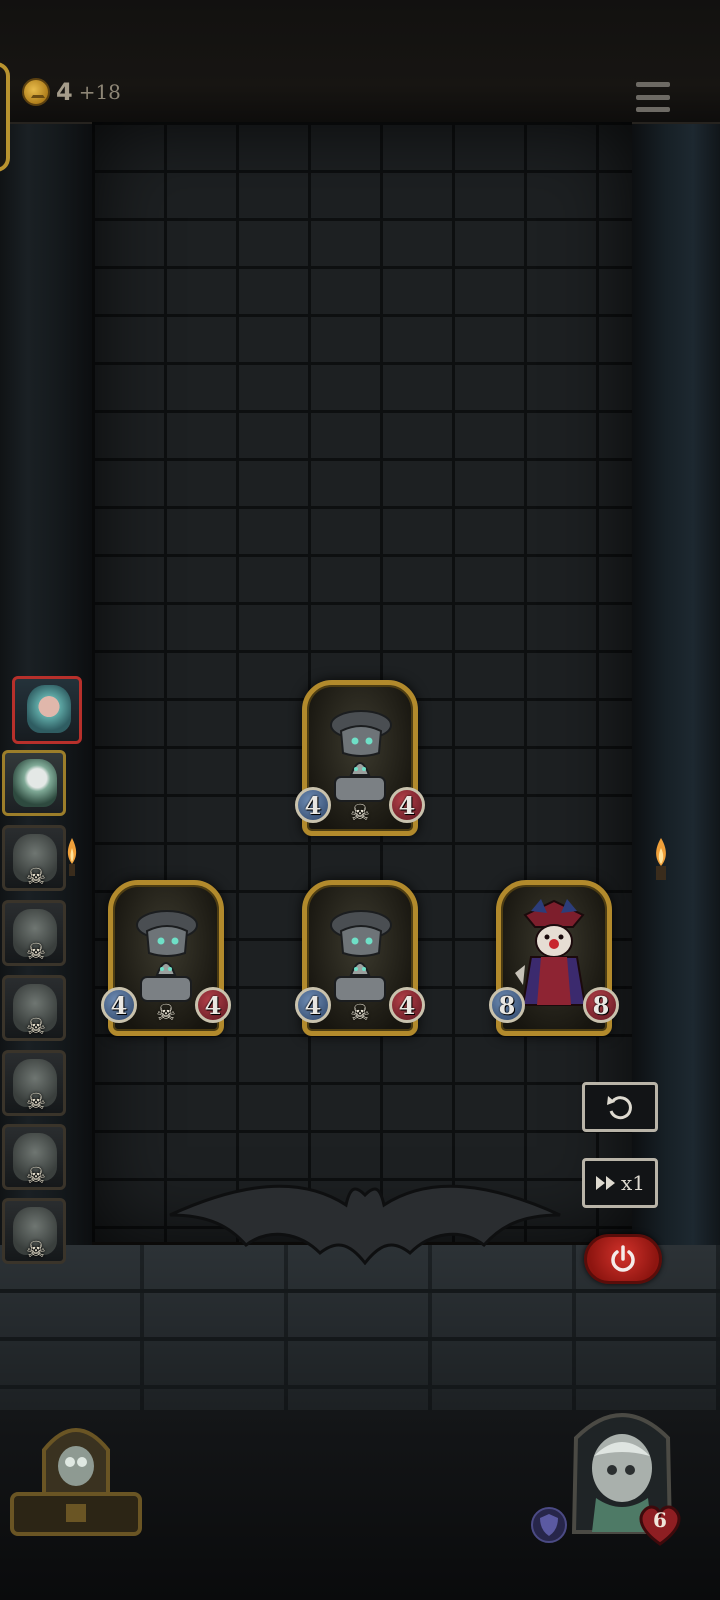 Image resolution: width=720 pixels, height=1600 pixels. Describe the element at coordinates (5, 117) in the screenshot. I see `hero-frame-edge` at that location.